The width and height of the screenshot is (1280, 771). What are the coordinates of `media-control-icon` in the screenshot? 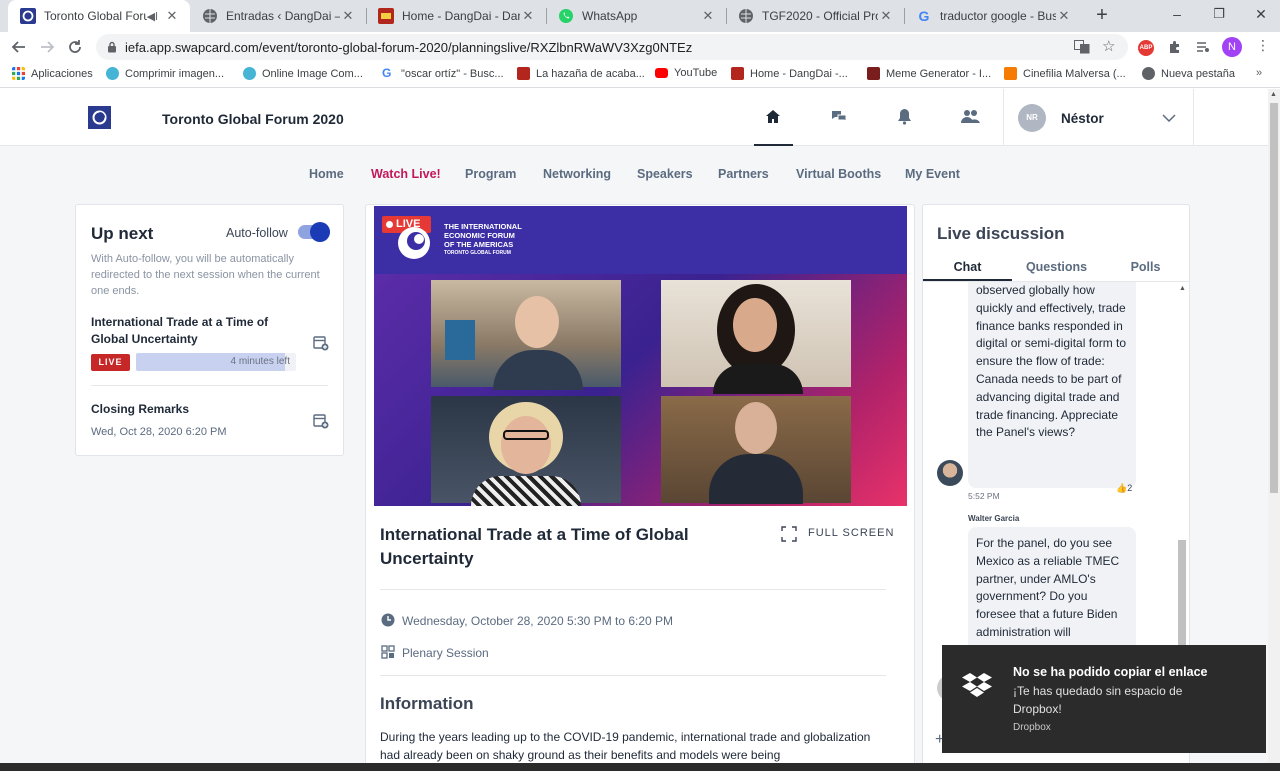 It's located at (1203, 47).